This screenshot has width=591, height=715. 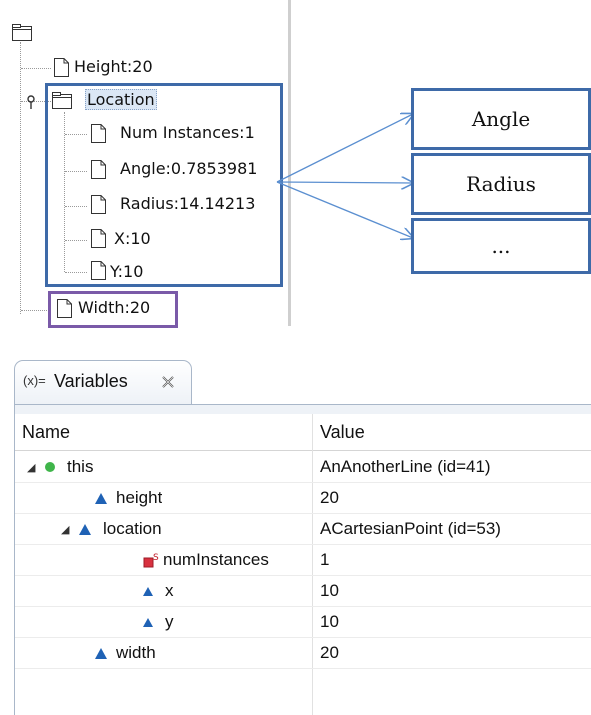 What do you see at coordinates (34, 380) in the screenshot?
I see `variables-view-icon: (x)=` at bounding box center [34, 380].